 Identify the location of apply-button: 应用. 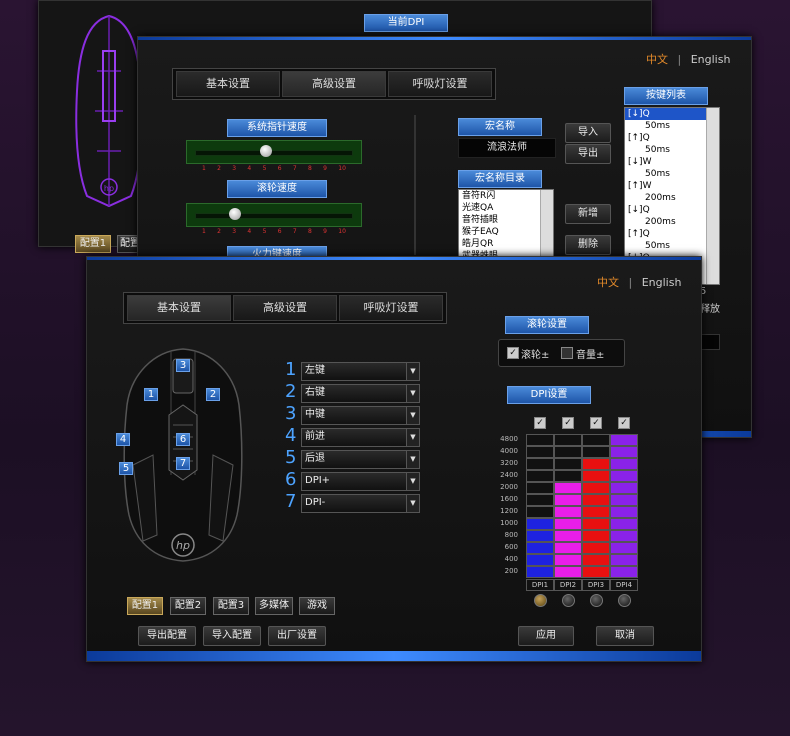
(546, 636).